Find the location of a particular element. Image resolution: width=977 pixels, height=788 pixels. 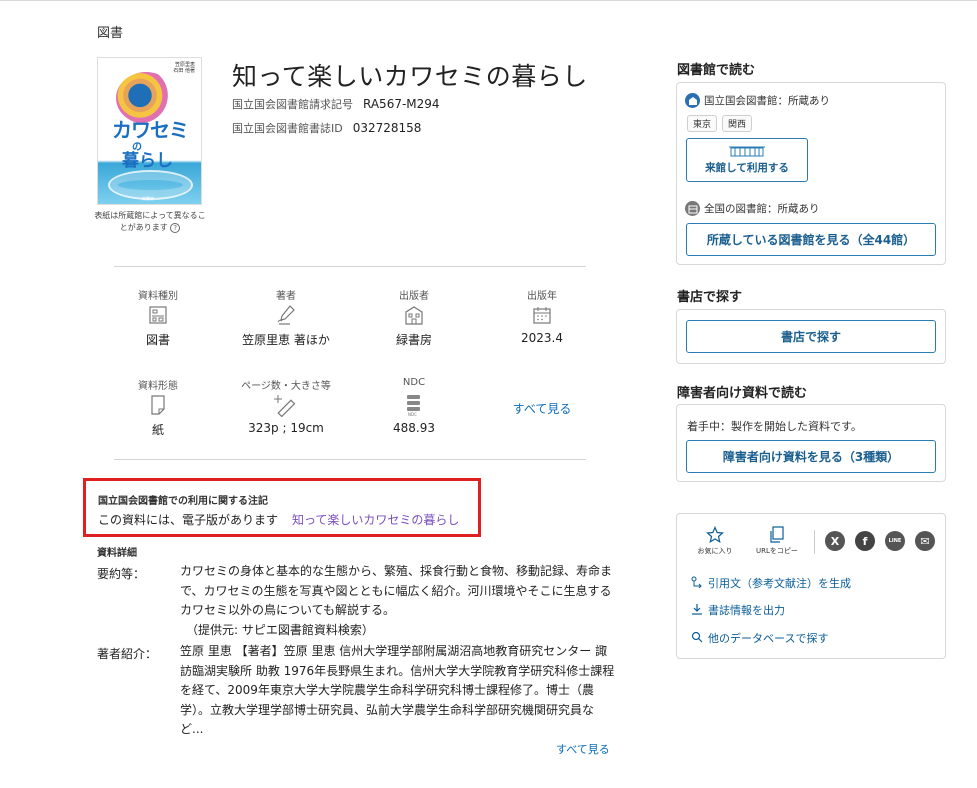

copy-url-button: URLをコピー is located at coordinates (777, 541).